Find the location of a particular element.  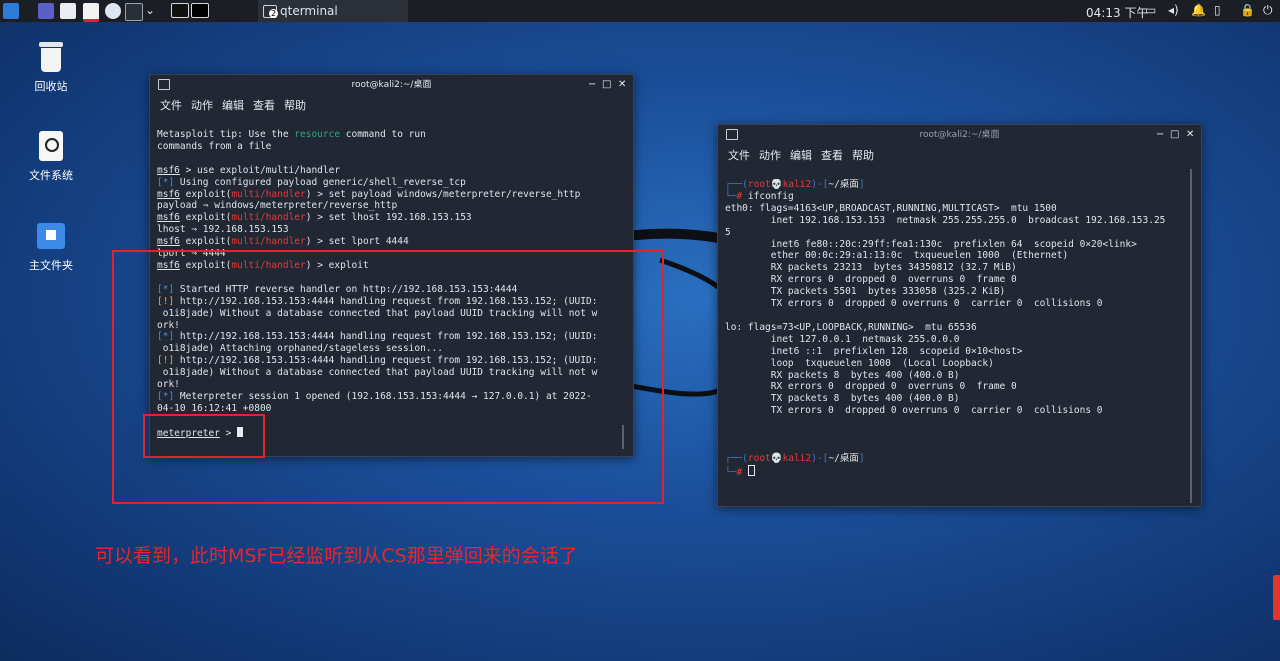

annotation-box-prompt is located at coordinates (204, 436).